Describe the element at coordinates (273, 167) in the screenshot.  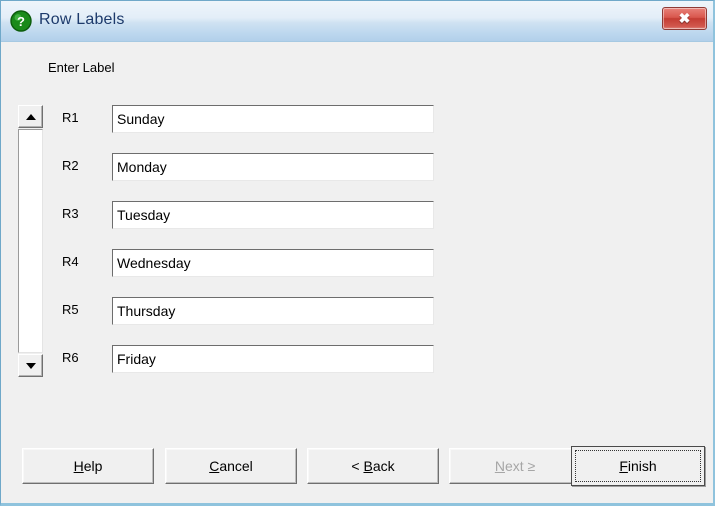
I see `row-input-r2` at that location.